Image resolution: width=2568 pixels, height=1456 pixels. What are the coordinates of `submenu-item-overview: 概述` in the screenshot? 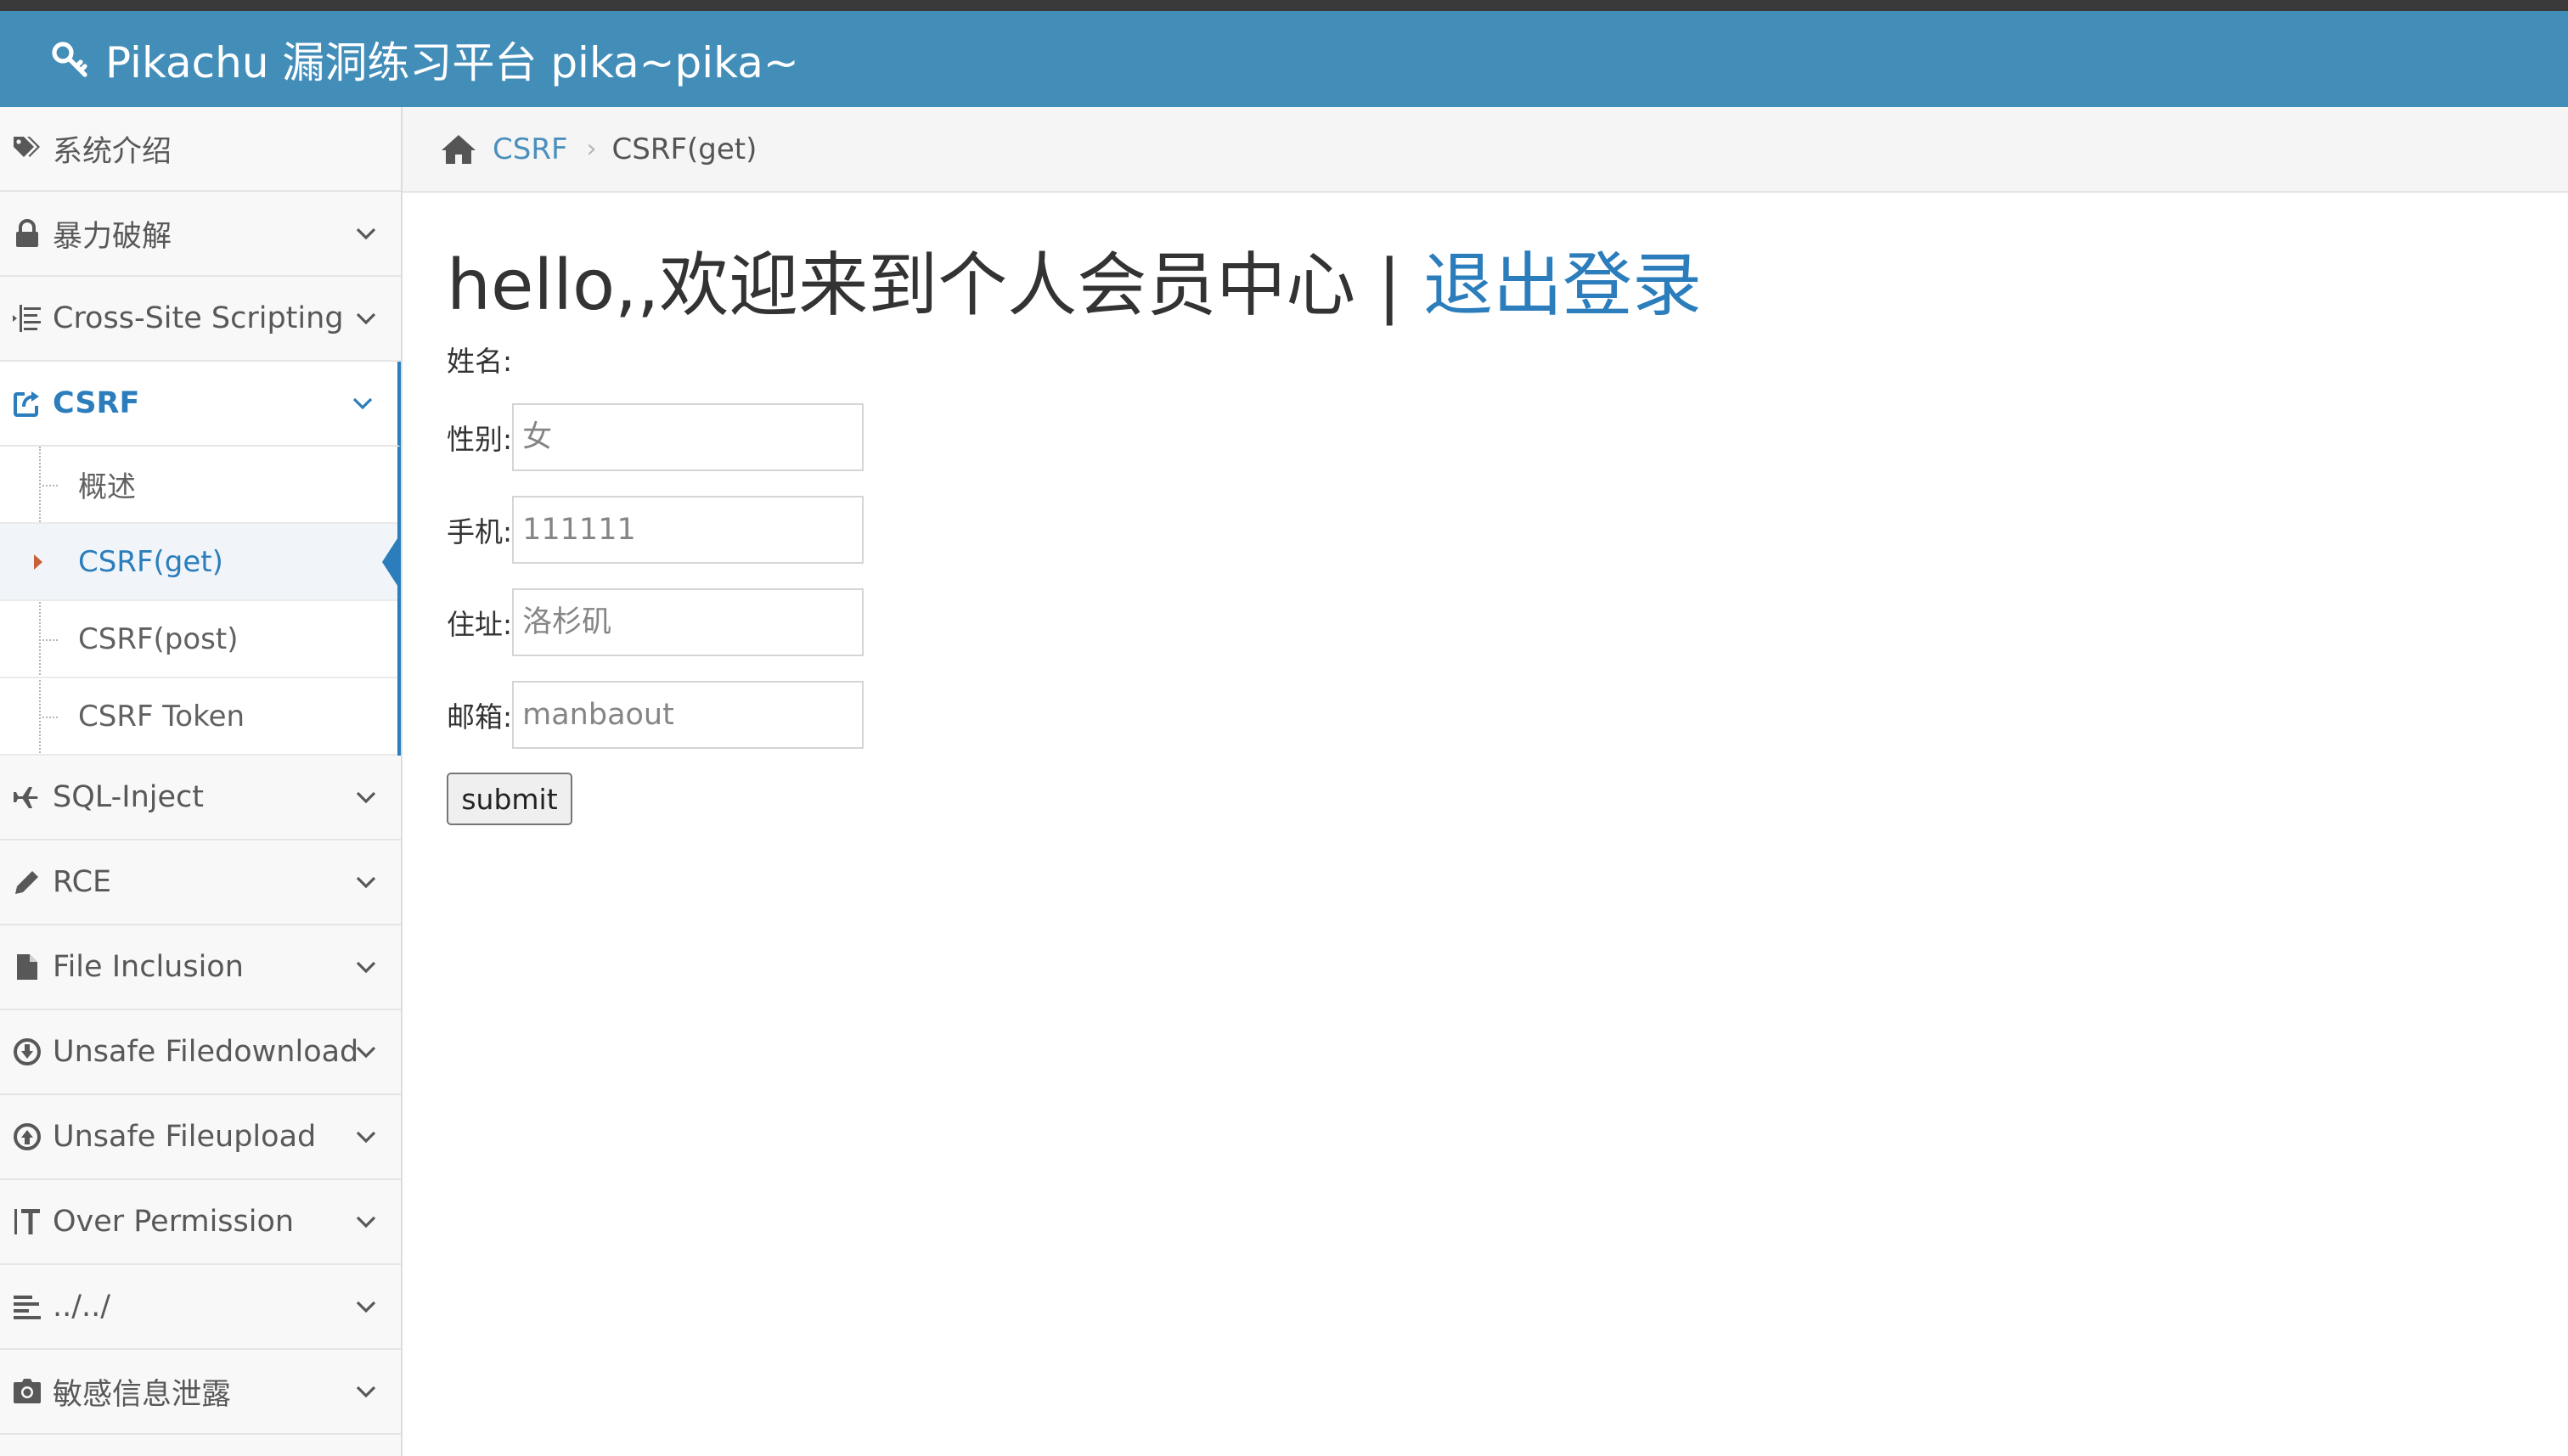 It's located at (198, 486).